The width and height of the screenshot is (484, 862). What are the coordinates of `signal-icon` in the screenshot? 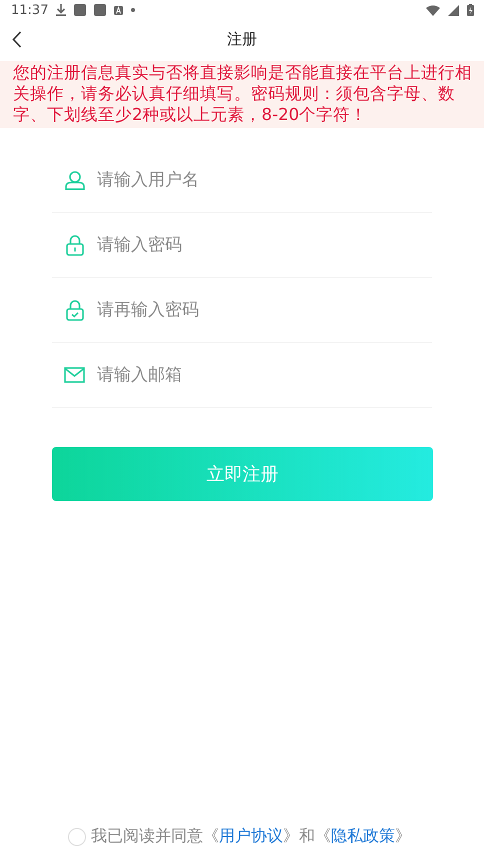 It's located at (453, 10).